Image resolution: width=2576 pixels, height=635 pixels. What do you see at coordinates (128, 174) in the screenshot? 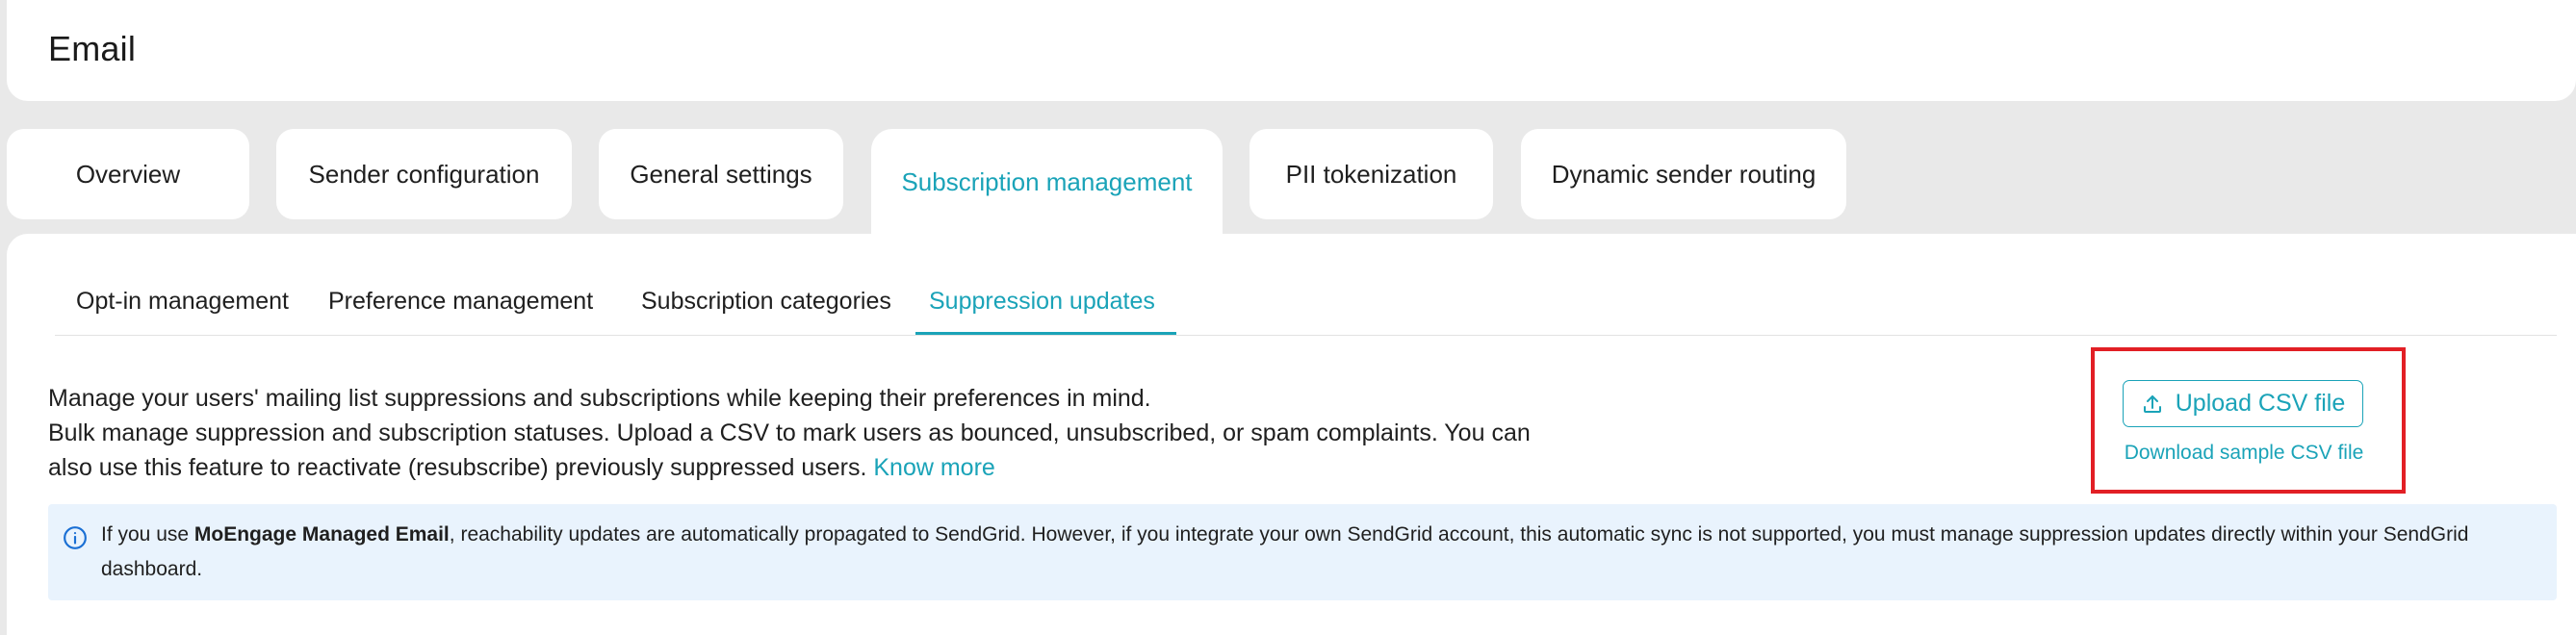
I see `tab-overview: Overview` at bounding box center [128, 174].